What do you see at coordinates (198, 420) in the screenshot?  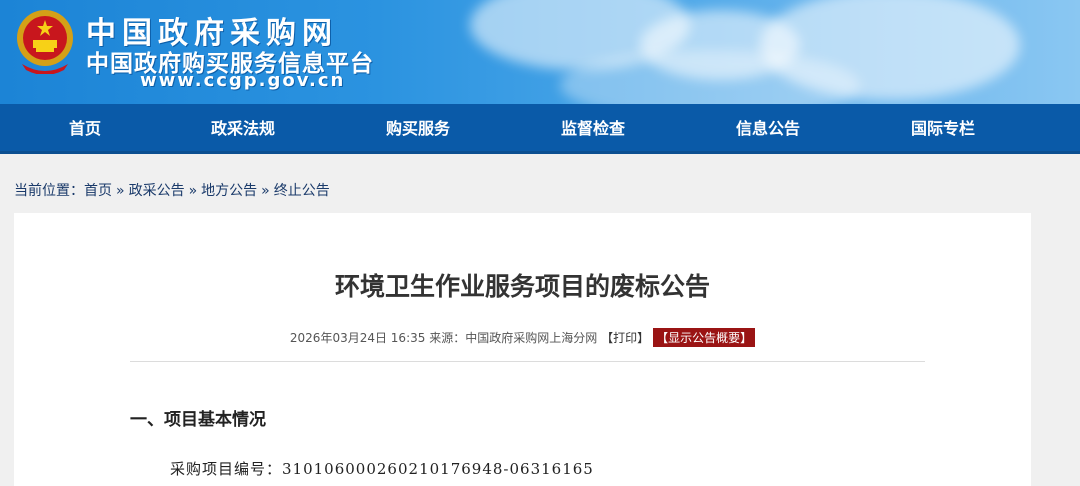 I see `section-heading: 一、项目基本情况` at bounding box center [198, 420].